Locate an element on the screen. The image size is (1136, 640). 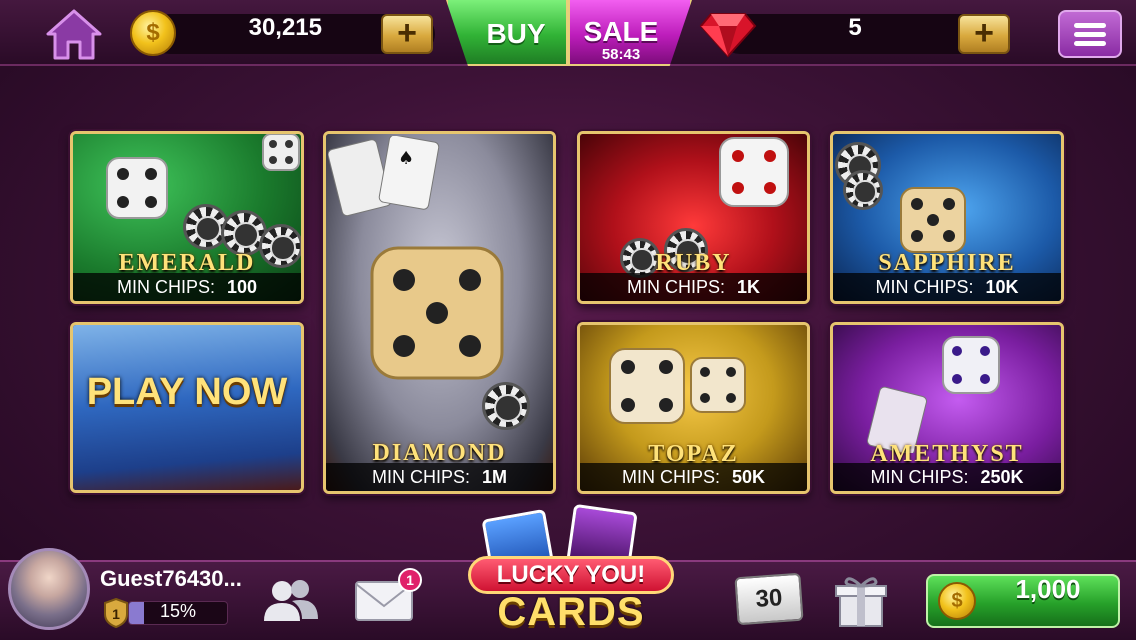
add-coins-button: + is located at coordinates (407, 34).